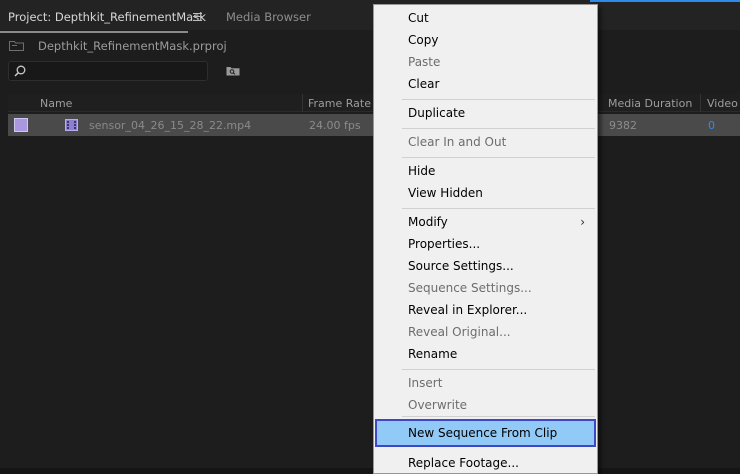  What do you see at coordinates (650, 103) in the screenshot?
I see `column-media-duration: Media Duration` at bounding box center [650, 103].